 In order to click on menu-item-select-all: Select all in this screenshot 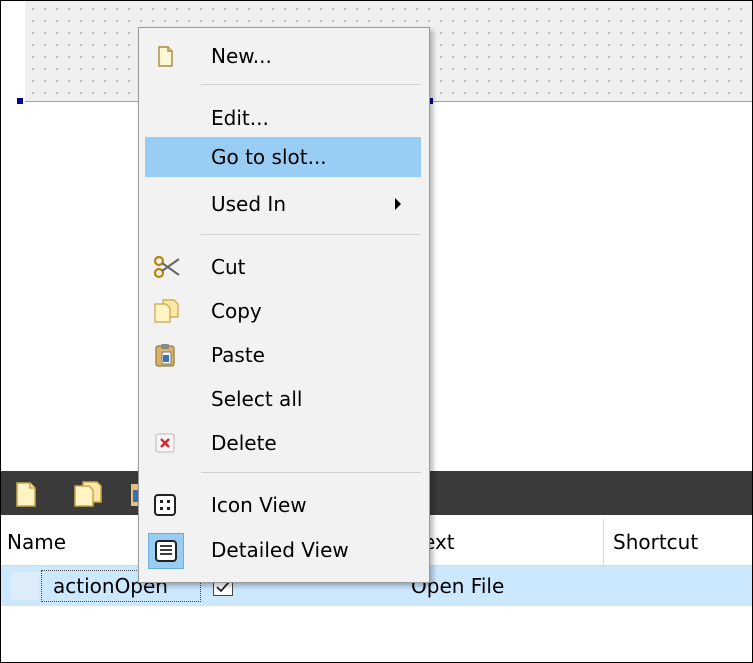, I will do `click(283, 399)`.